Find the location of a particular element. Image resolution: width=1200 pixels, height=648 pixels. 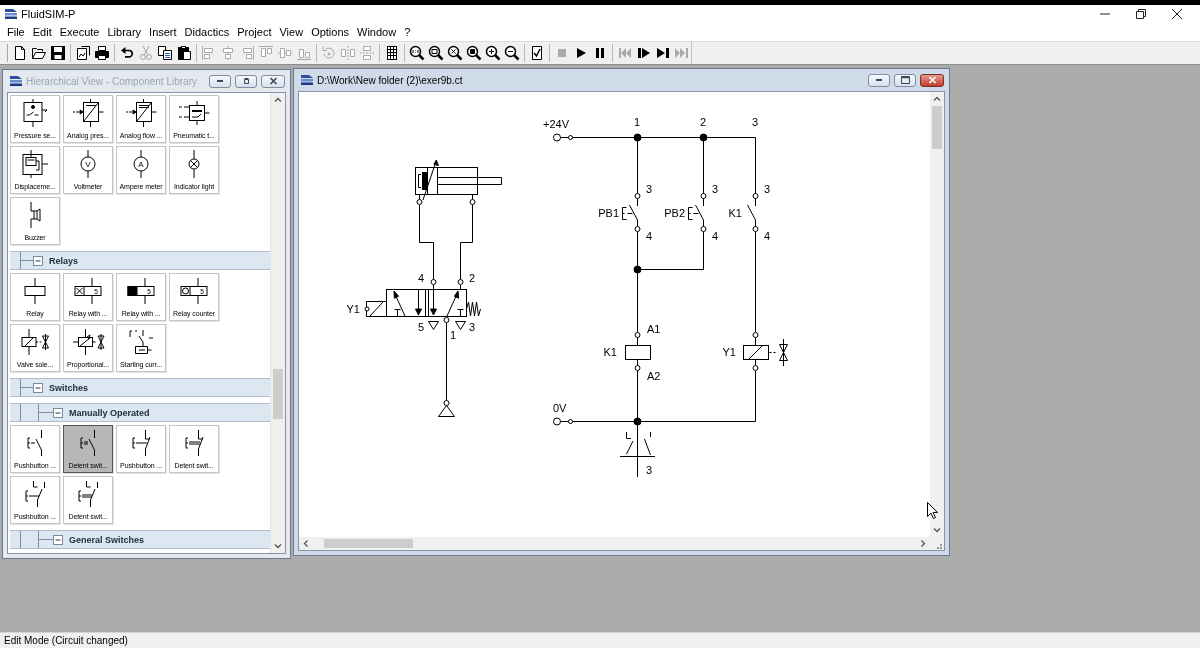

tree-group-header: Relays is located at coordinates (140, 260).